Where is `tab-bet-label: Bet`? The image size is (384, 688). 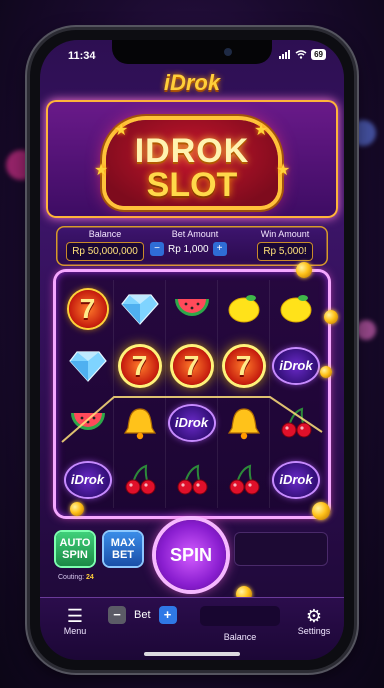
tab-bet-label: Bet is located at coordinates (142, 615).